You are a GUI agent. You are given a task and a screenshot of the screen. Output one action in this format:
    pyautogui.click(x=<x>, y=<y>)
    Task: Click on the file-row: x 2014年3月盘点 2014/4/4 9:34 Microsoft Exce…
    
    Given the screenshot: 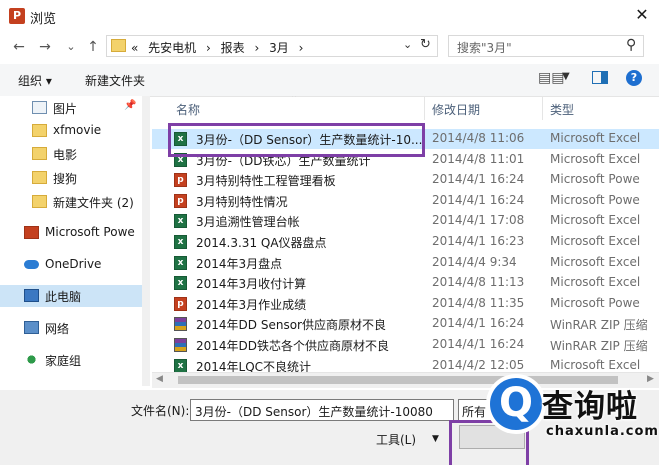 What is the action you would take?
    pyautogui.click(x=405, y=263)
    